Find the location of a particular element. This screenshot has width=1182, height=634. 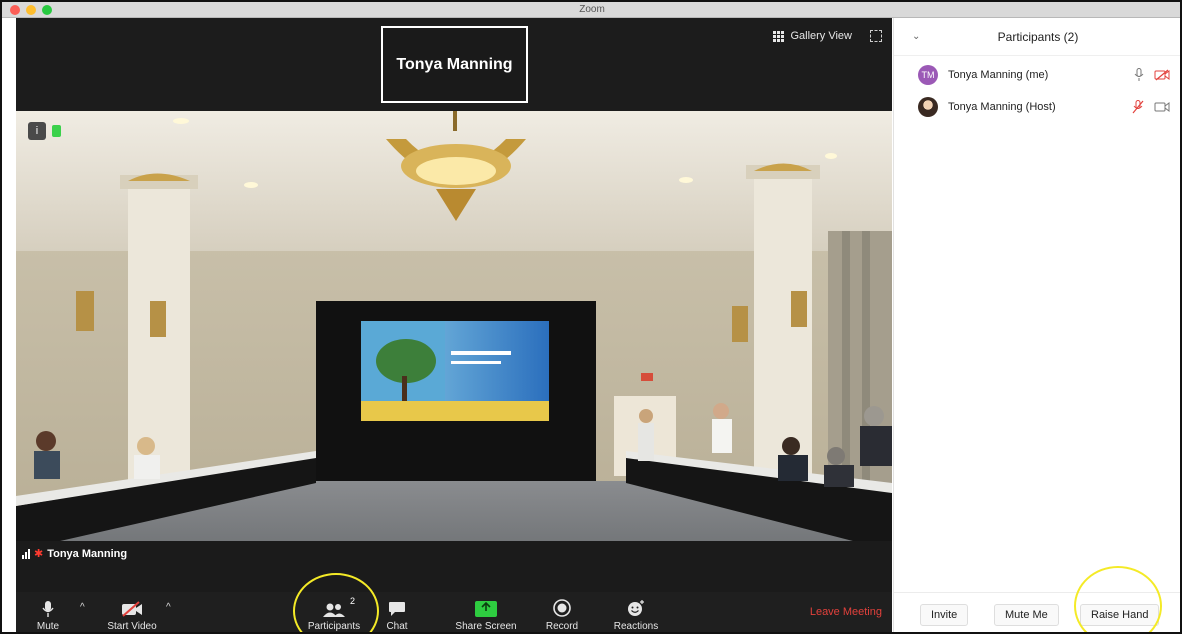

participant-row: Tonya Manning (Host) is located at coordinates (1044, 107).